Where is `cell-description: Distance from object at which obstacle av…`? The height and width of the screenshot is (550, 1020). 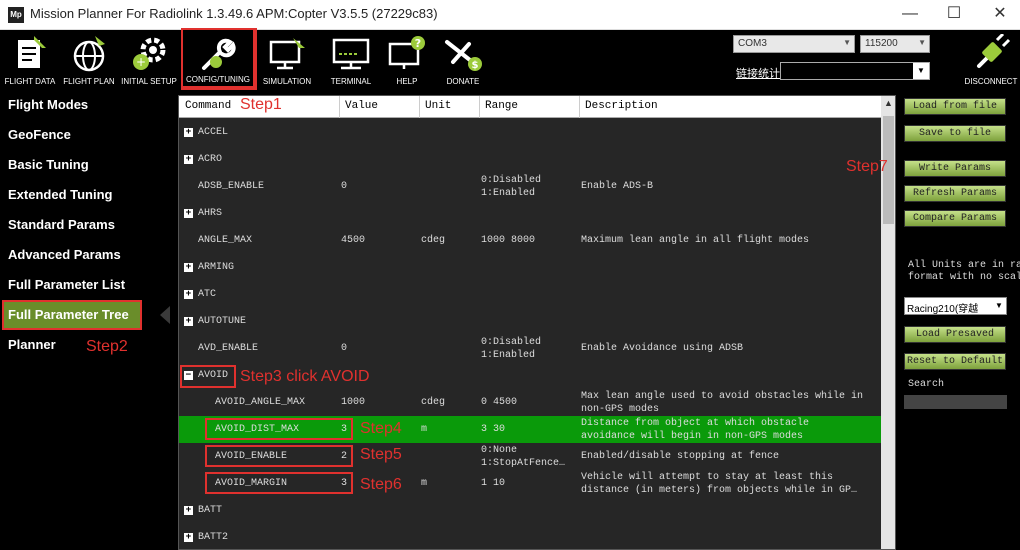 cell-description: Distance from object at which obstacle av… is located at coordinates (695, 430).